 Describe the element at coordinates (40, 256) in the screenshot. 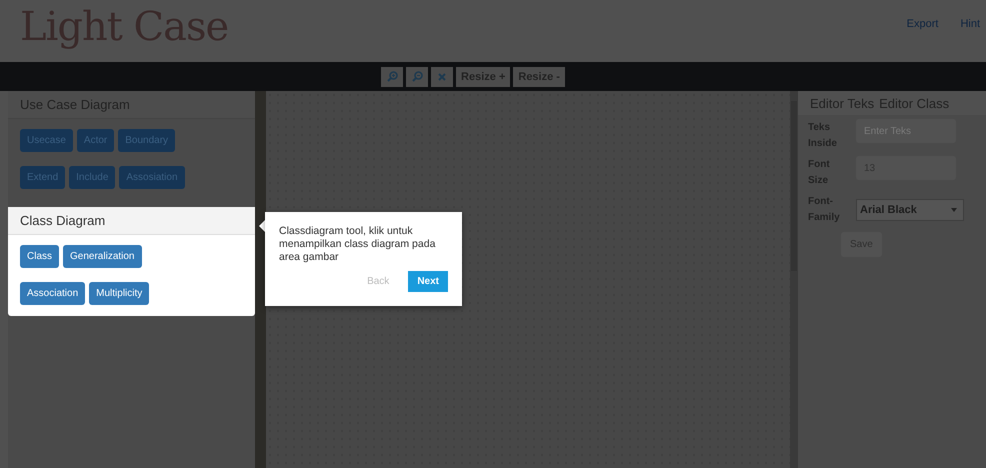

I see `tool-button: Class` at that location.